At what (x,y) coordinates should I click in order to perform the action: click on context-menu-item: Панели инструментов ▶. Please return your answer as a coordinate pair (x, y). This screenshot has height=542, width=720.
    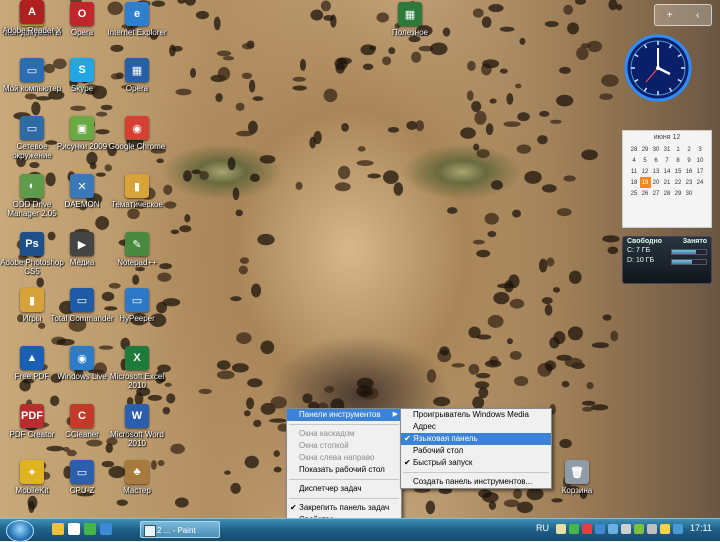
    Looking at the image, I should click on (344, 415).